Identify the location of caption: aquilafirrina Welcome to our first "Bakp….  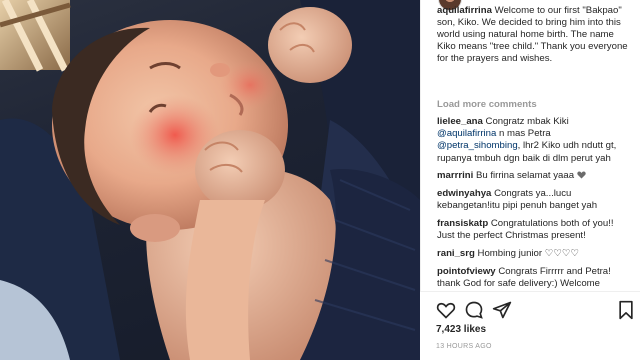
(530, 48).